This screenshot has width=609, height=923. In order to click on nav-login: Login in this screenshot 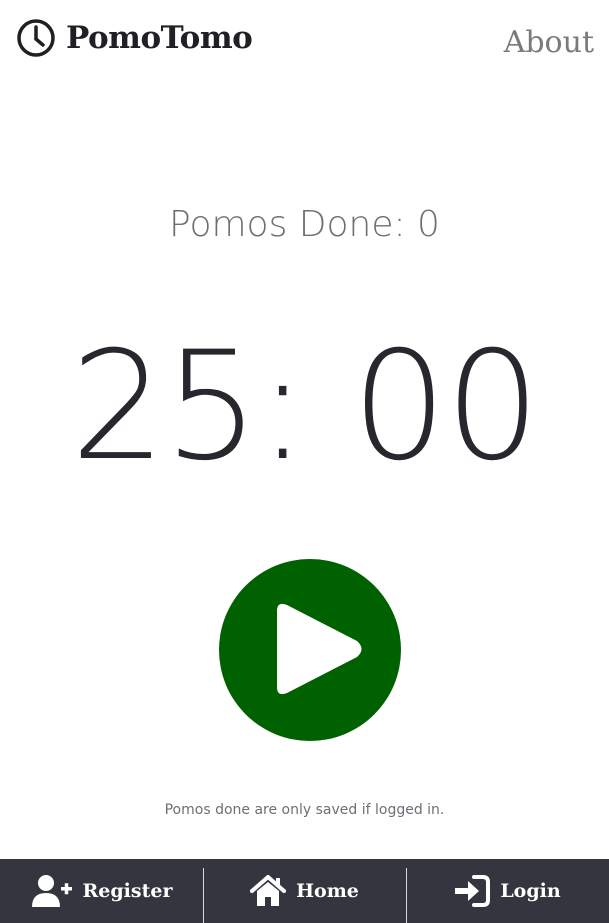, I will do `click(507, 891)`.